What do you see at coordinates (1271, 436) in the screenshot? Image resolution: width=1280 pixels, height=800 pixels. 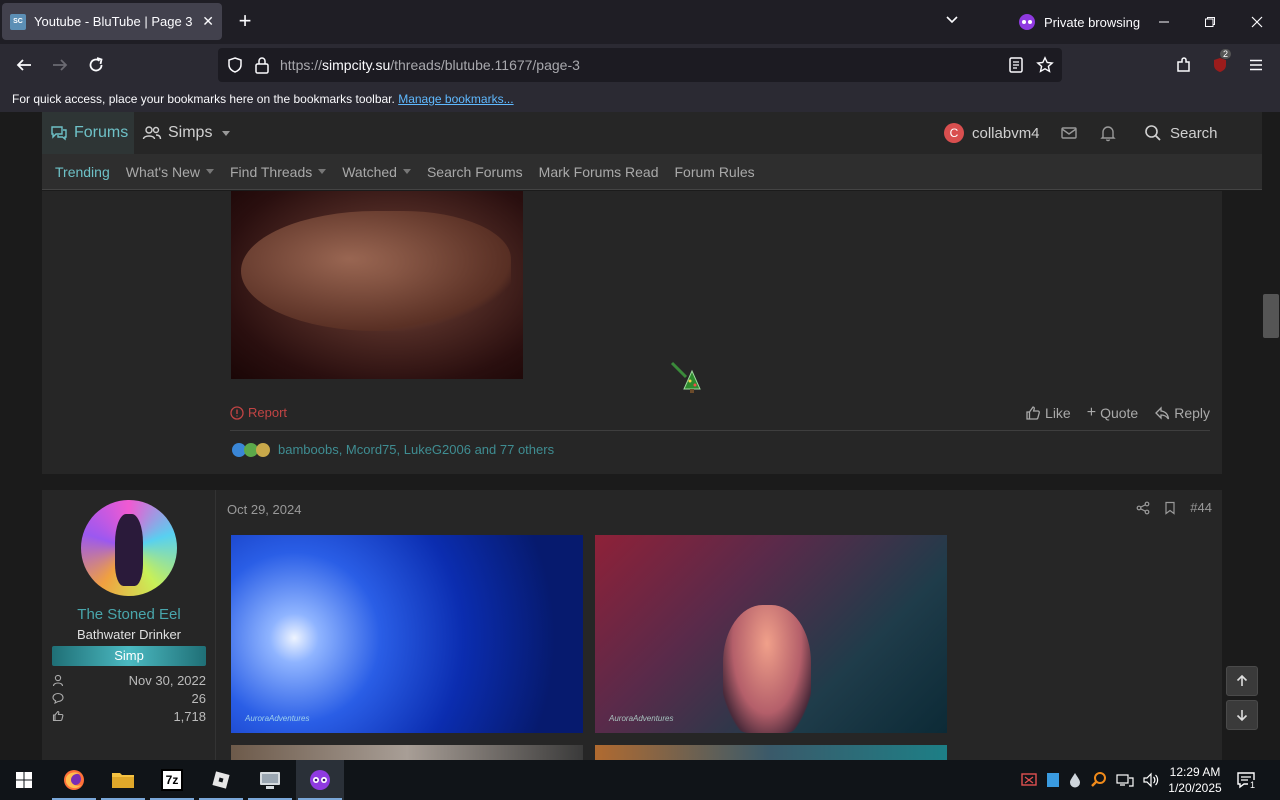 I see `page-scrollbar` at bounding box center [1271, 436].